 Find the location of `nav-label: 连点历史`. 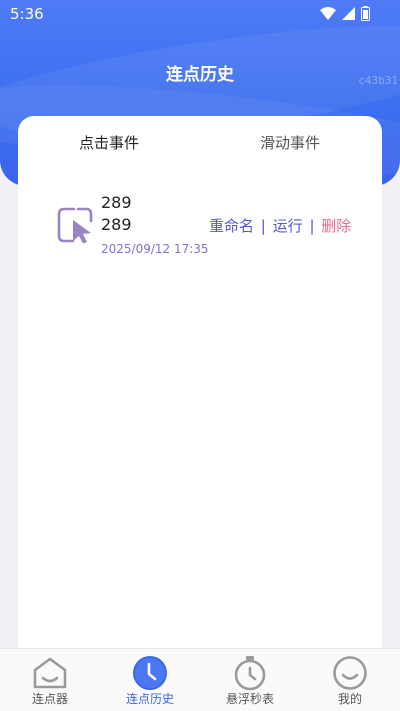

nav-label: 连点历史 is located at coordinates (149, 699).